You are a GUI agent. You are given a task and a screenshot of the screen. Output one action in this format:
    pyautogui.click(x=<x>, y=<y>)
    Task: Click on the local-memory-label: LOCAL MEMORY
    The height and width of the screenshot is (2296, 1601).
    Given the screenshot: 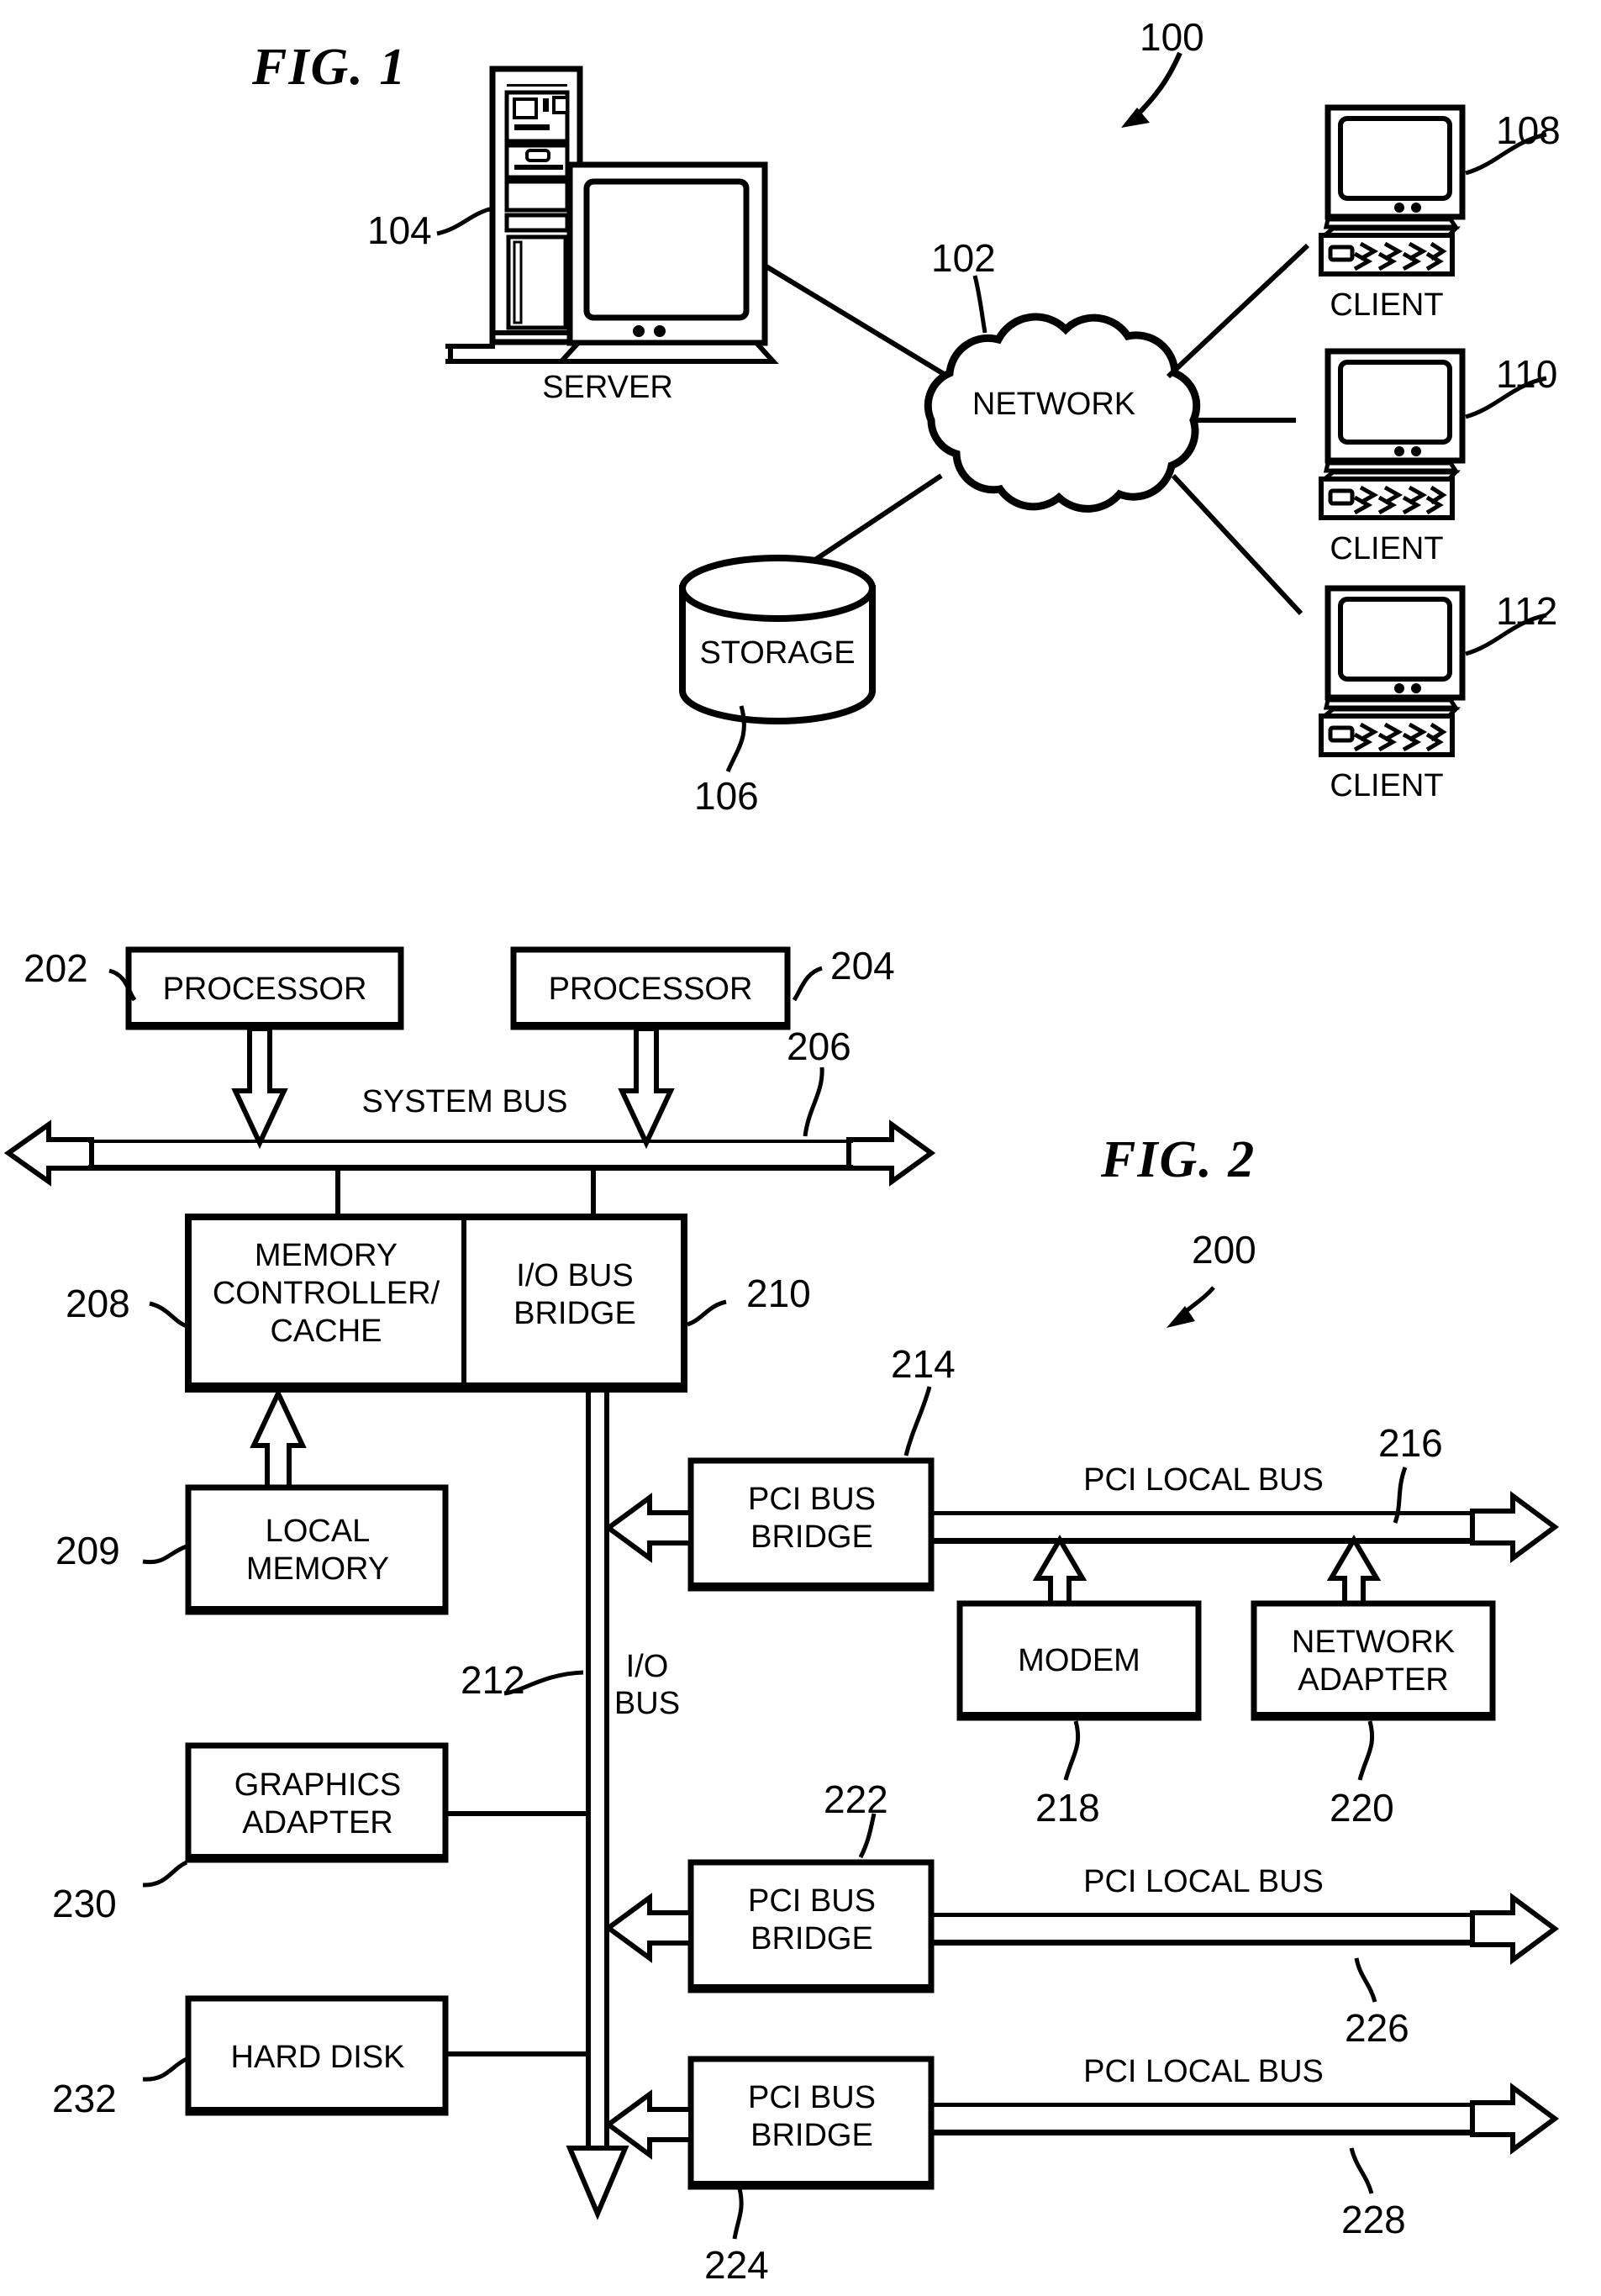 What is the action you would take?
    pyautogui.click(x=317, y=1550)
    